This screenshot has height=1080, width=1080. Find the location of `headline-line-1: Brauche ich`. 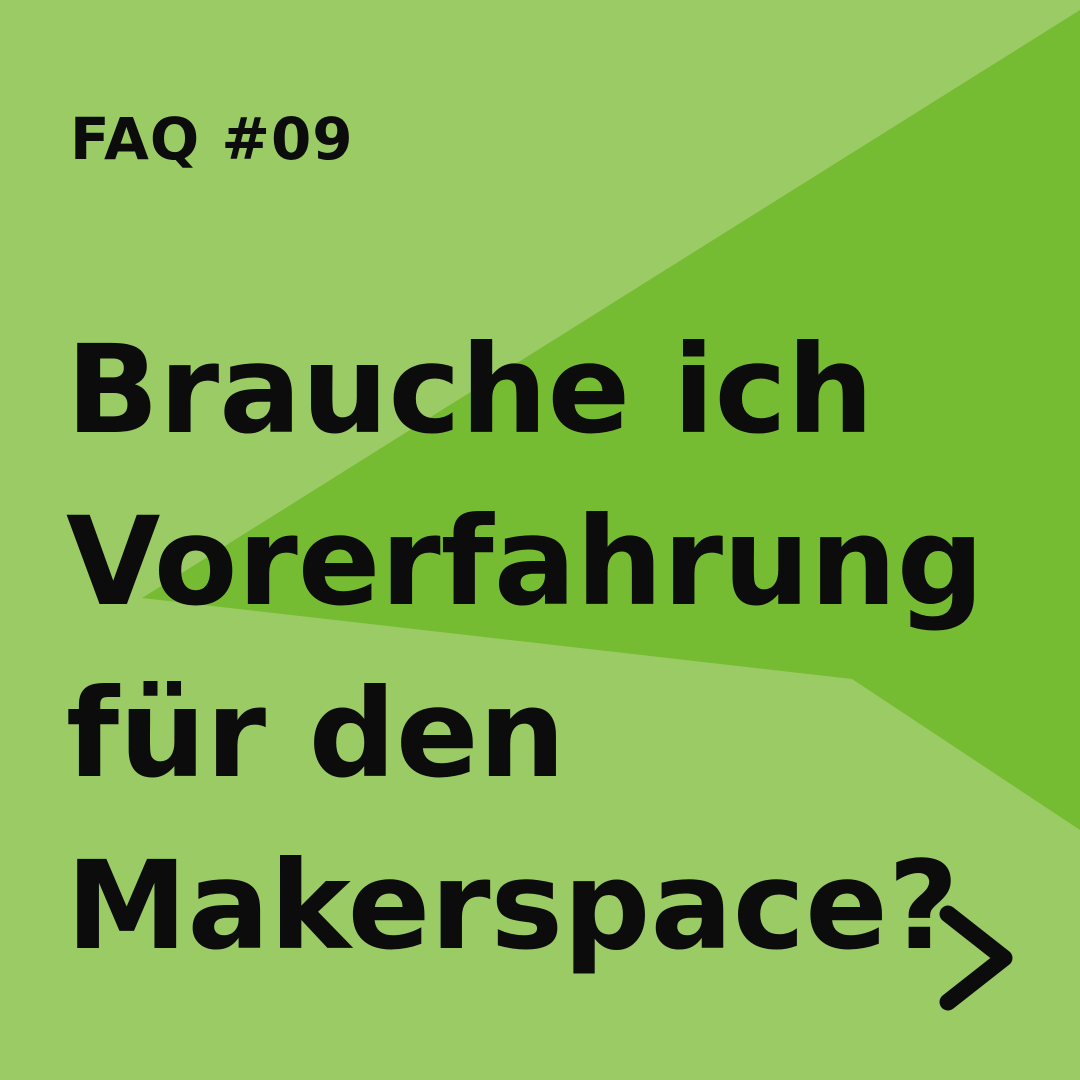

headline-line-1: Brauche ich is located at coordinates (470, 390).